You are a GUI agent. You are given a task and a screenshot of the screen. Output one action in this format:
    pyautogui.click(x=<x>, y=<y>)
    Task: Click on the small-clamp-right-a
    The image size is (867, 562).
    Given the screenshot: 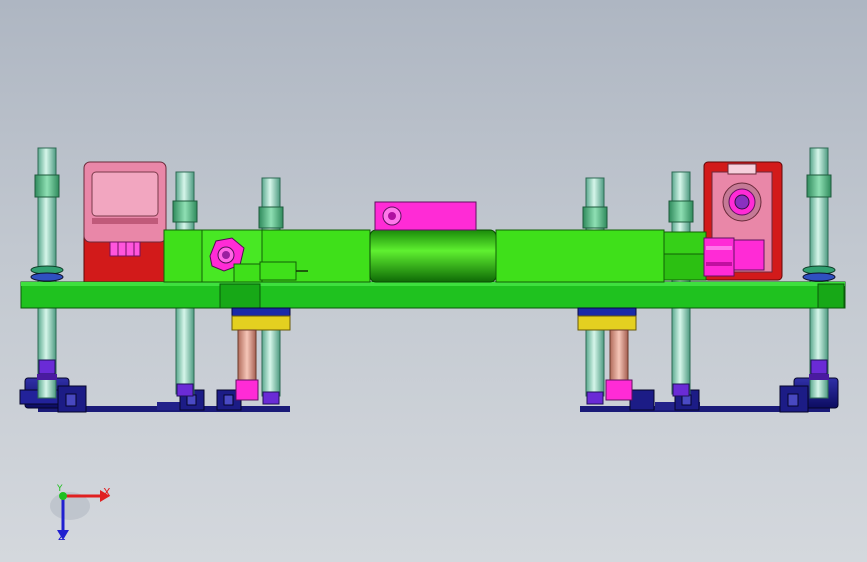 What is the action you would take?
    pyautogui.click(x=642, y=400)
    